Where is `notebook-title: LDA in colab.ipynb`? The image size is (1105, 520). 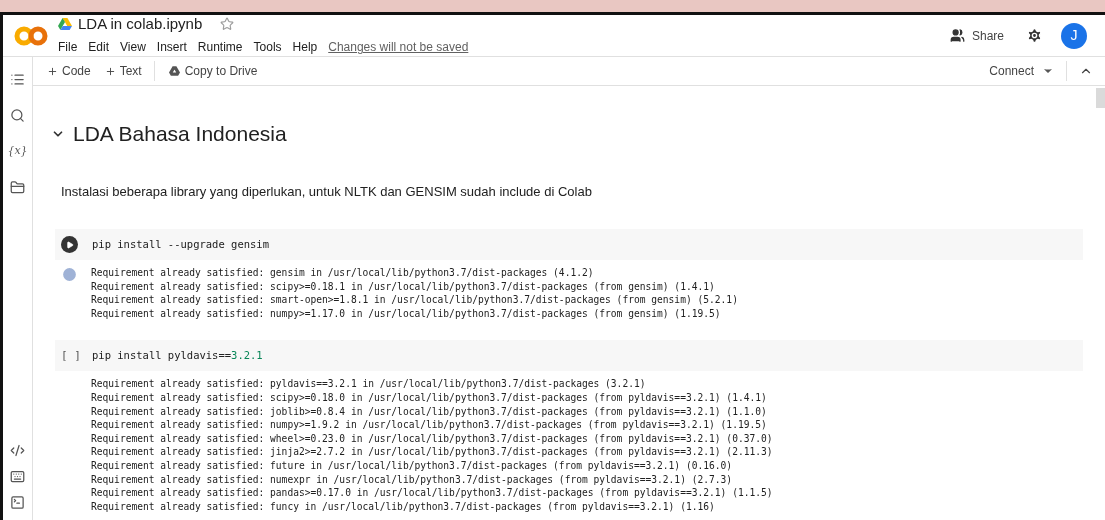
notebook-title: LDA in colab.ipynb is located at coordinates (140, 24).